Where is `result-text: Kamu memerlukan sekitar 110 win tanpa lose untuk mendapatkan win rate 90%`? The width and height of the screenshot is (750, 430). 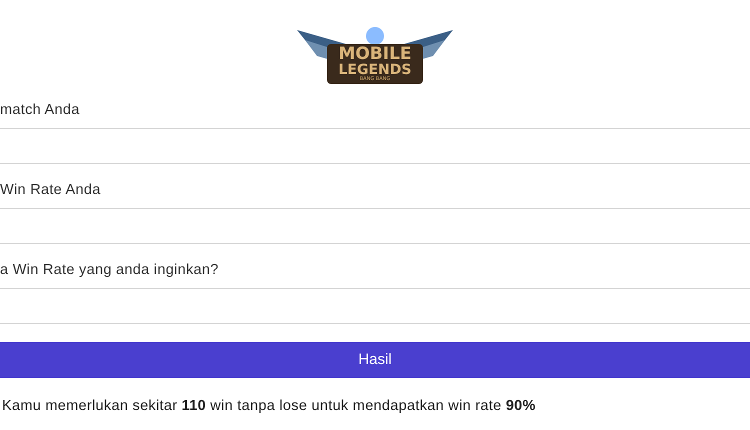 result-text: Kamu memerlukan sekitar 110 win tanpa lose untuk mendapatkan win rate 90% is located at coordinates (269, 406).